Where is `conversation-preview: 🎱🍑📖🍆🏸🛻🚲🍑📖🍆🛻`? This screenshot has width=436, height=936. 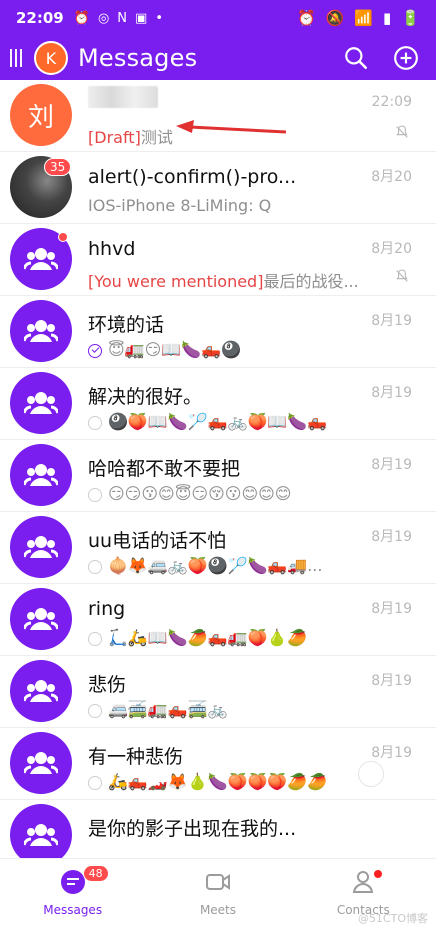
conversation-preview: 🎱🍑📖🍆🏸🛻🚲🍑📖🍆🛻 is located at coordinates (207, 421).